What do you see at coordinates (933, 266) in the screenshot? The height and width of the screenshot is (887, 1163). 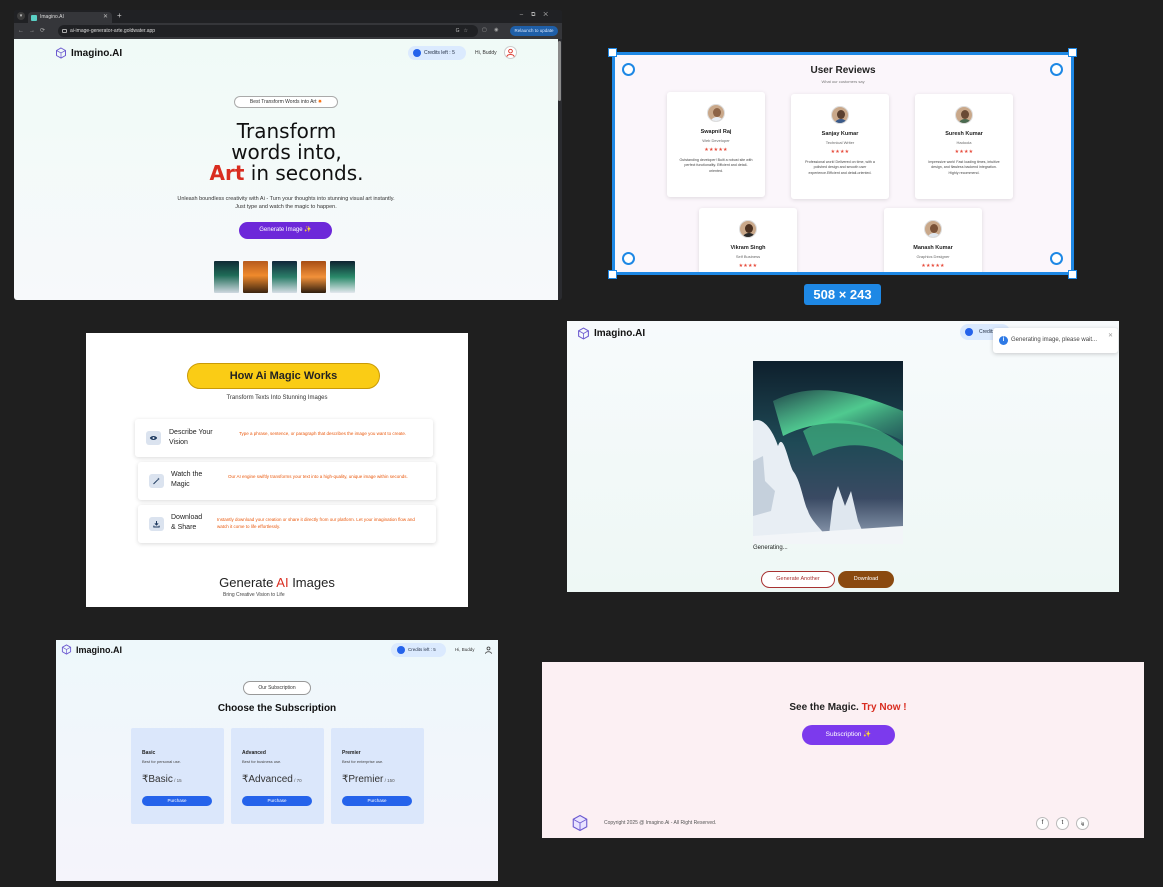 I see `rating-stars: ★★★★★` at bounding box center [933, 266].